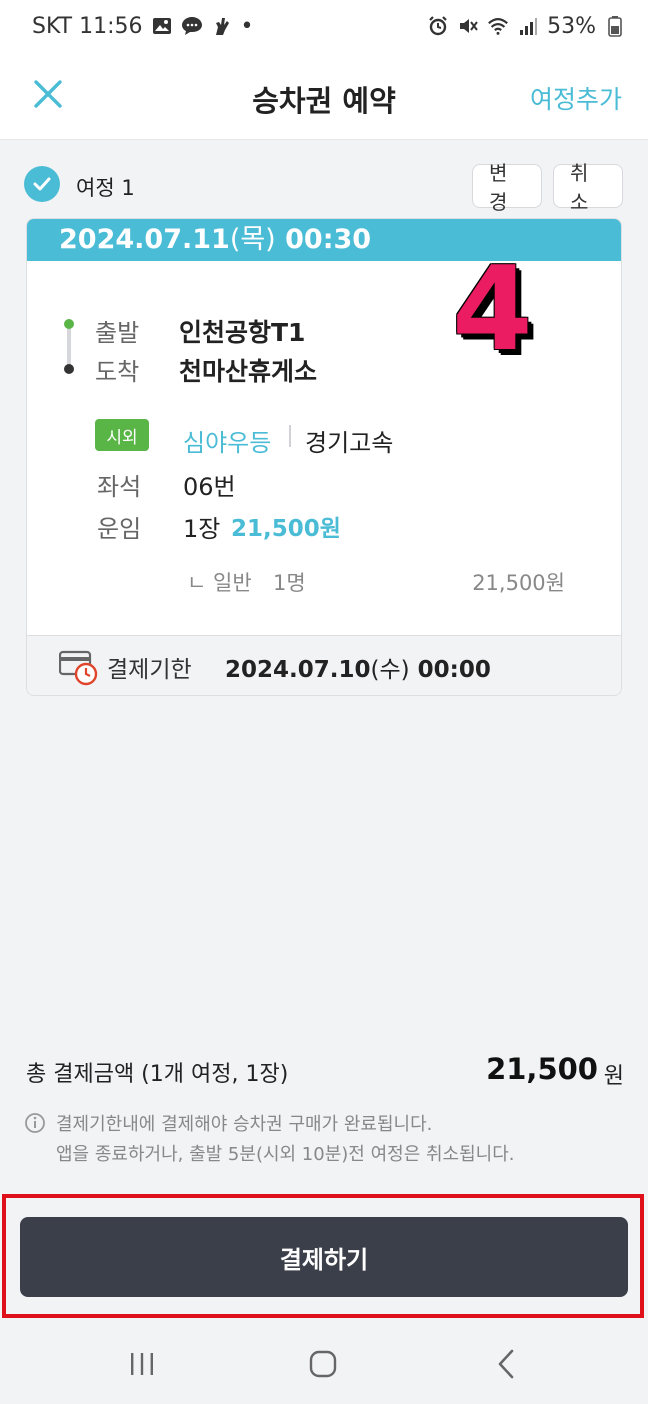 The image size is (648, 1404). What do you see at coordinates (518, 583) in the screenshot?
I see `fare-sub-amount: 21,500원` at bounding box center [518, 583].